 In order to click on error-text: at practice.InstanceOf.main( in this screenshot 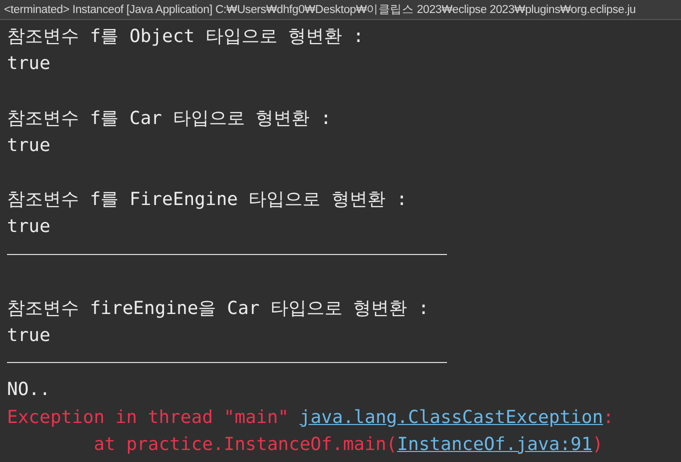, I will do `click(245, 444)`.